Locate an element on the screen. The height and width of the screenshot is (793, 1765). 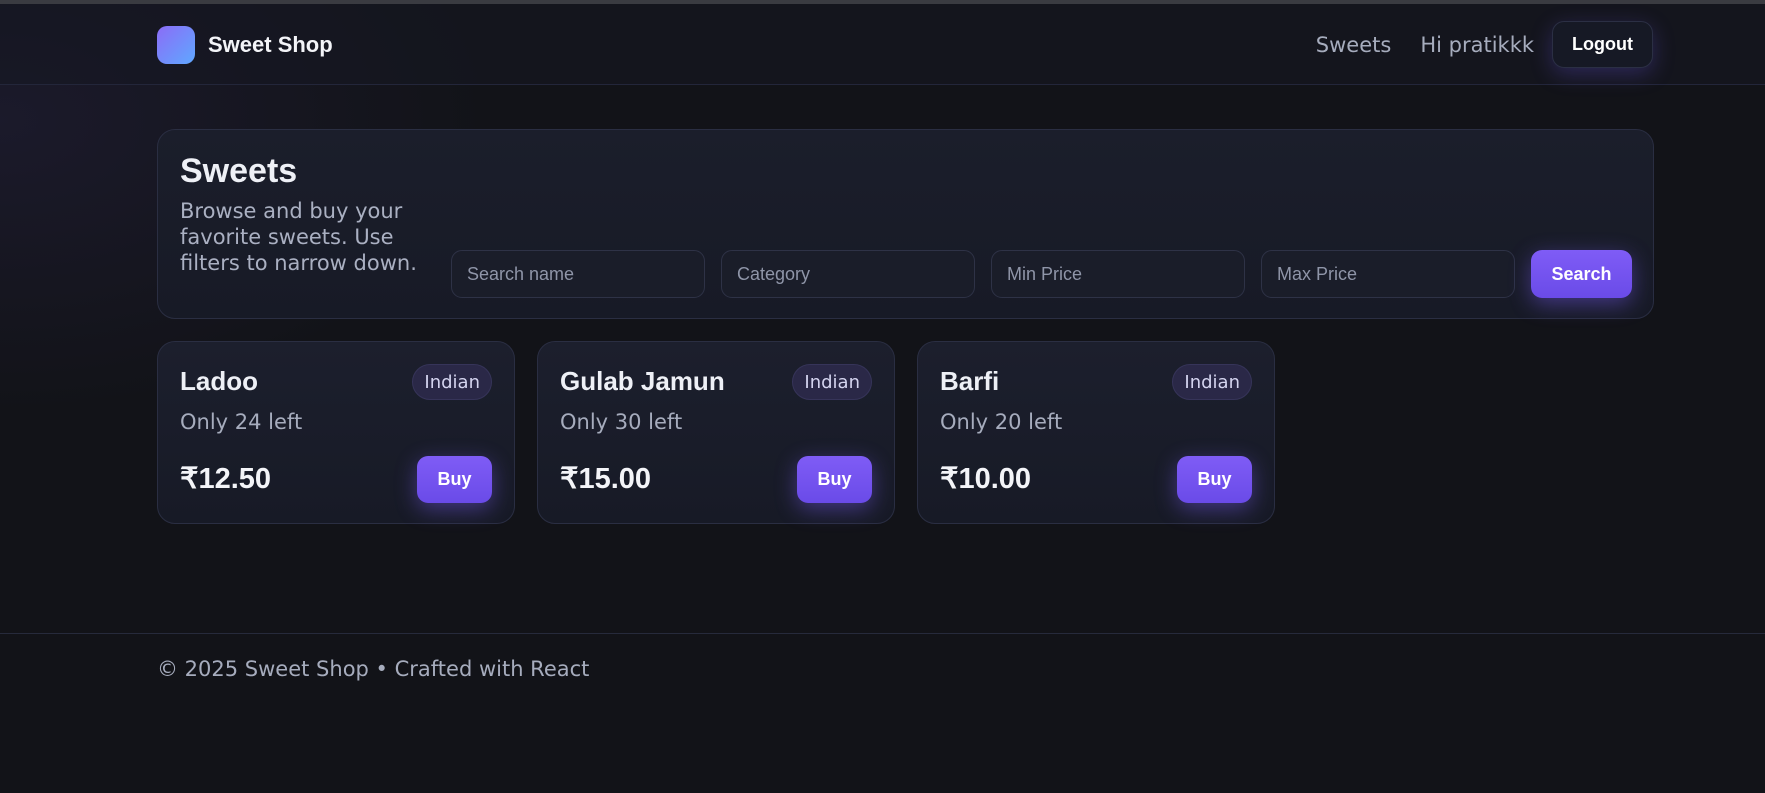
filter-bar: Search is located at coordinates (1041, 274).